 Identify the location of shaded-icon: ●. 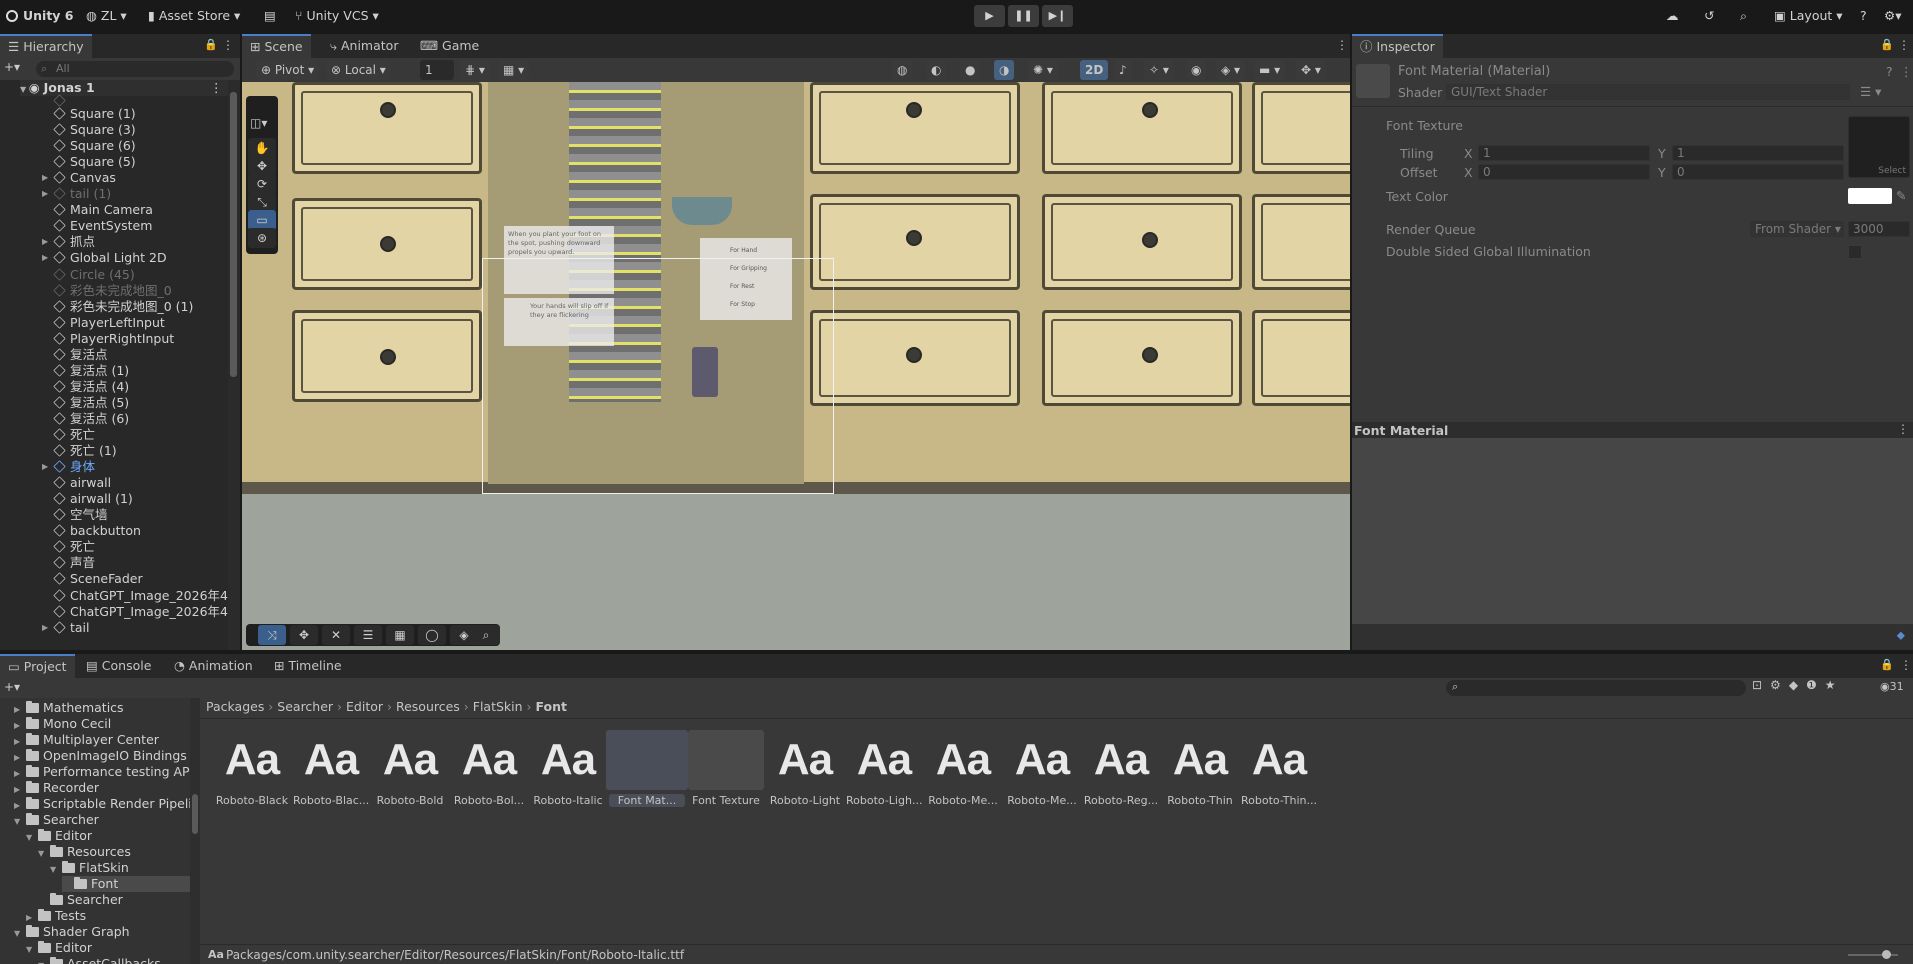
(970, 70).